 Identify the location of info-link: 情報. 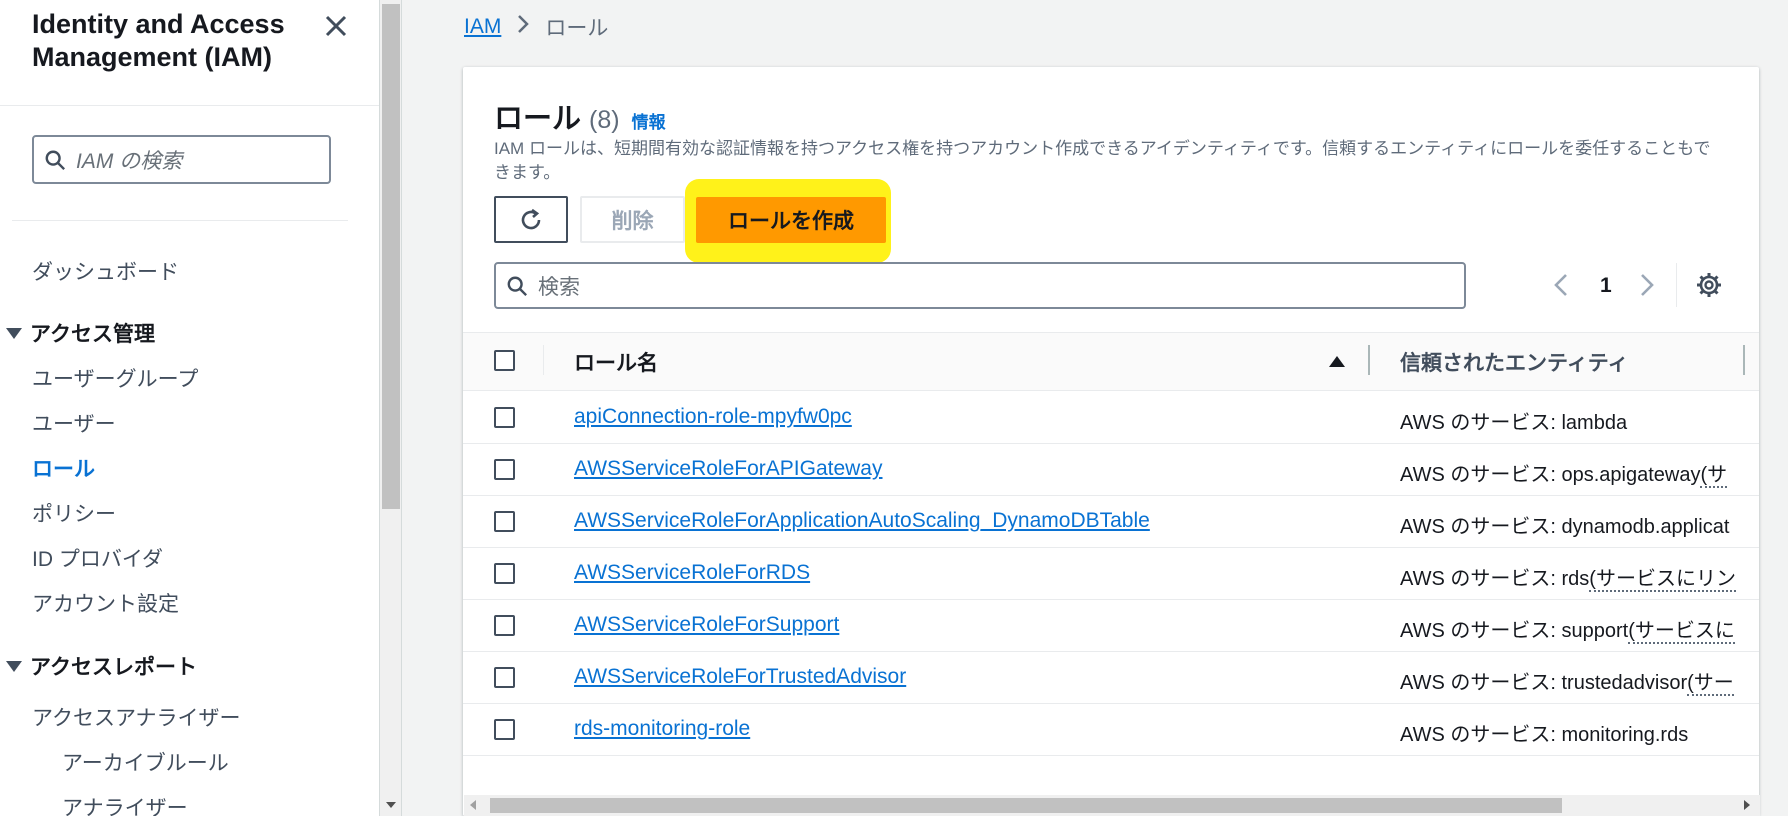
(649, 120).